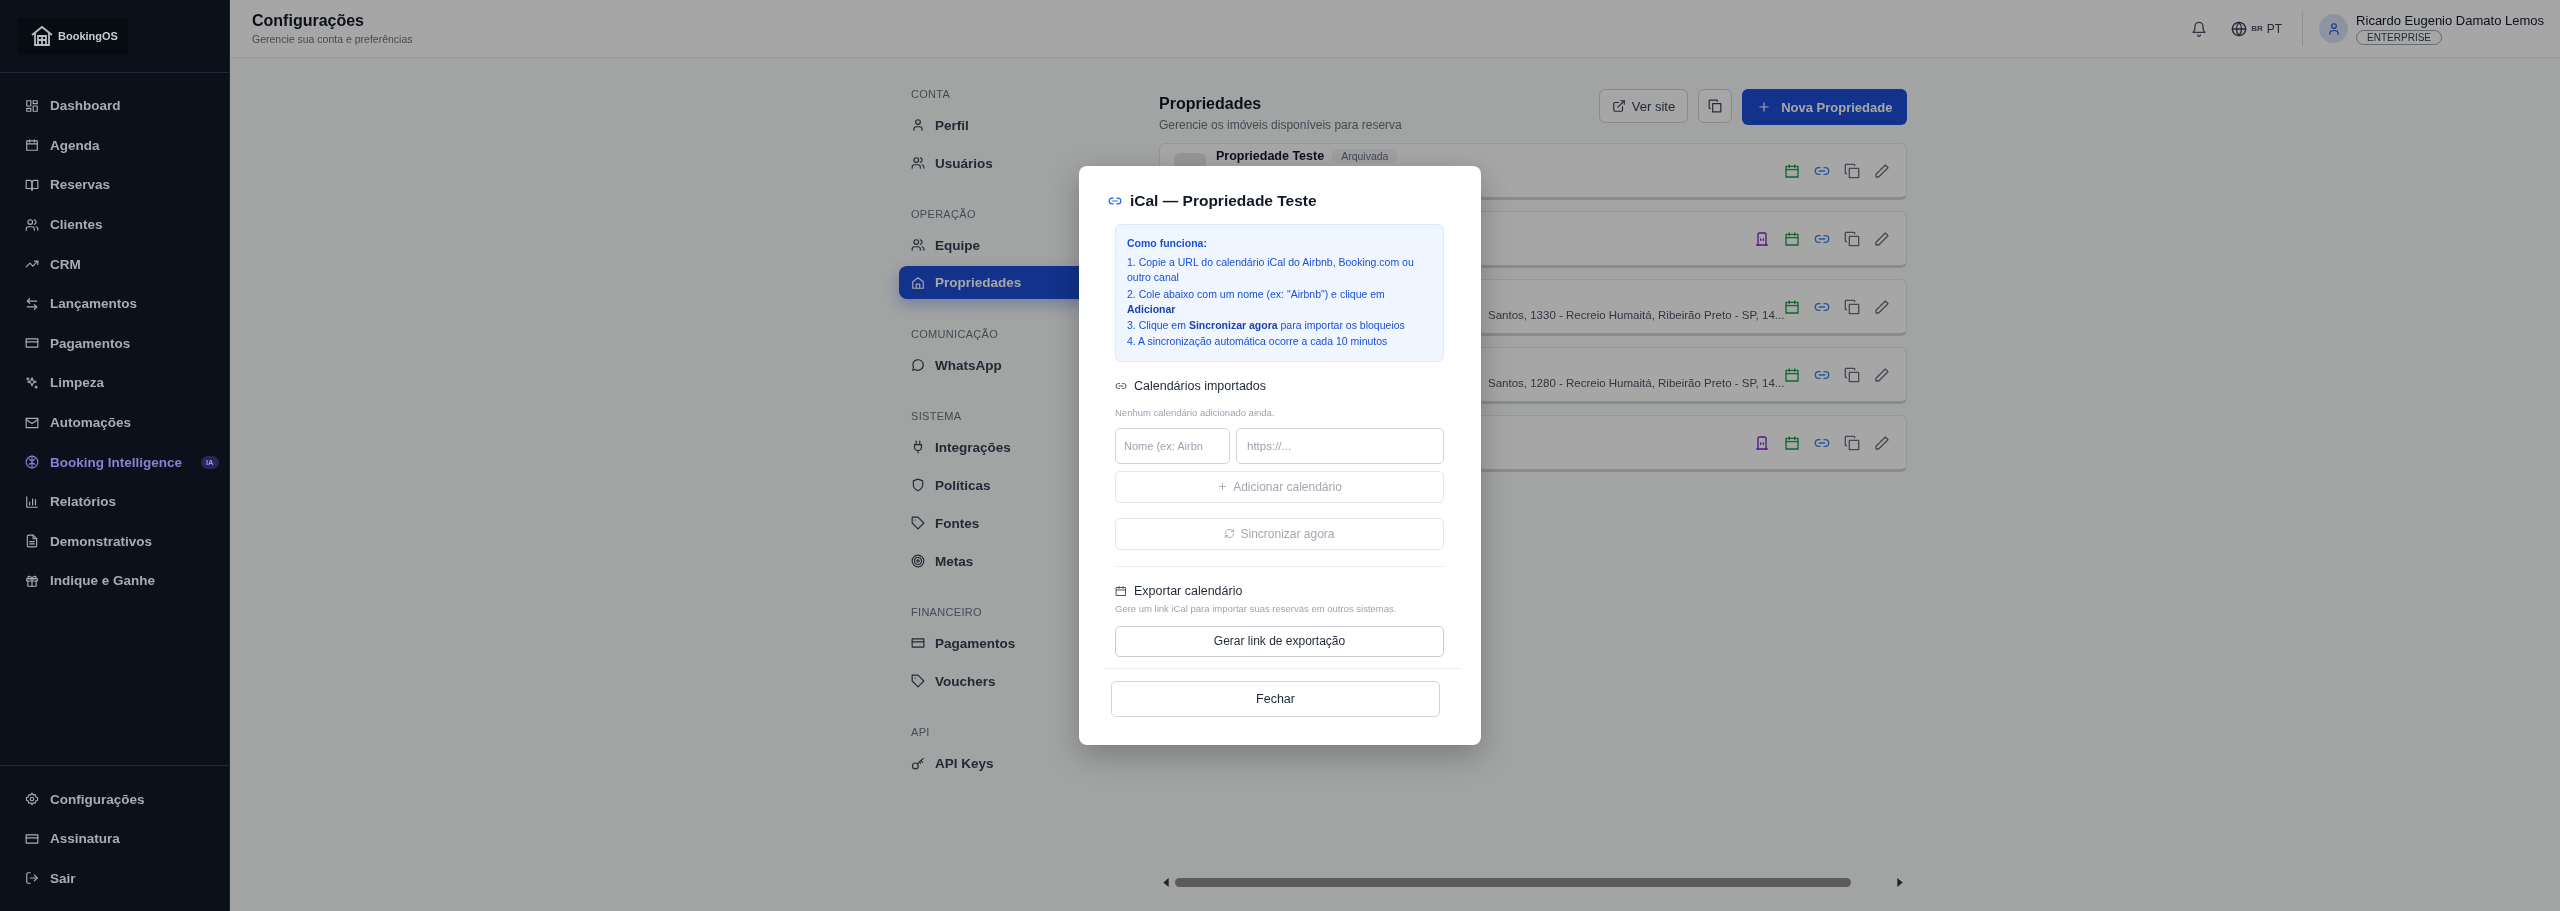  I want to click on sidebar-item: Relatórios, so click(110, 501).